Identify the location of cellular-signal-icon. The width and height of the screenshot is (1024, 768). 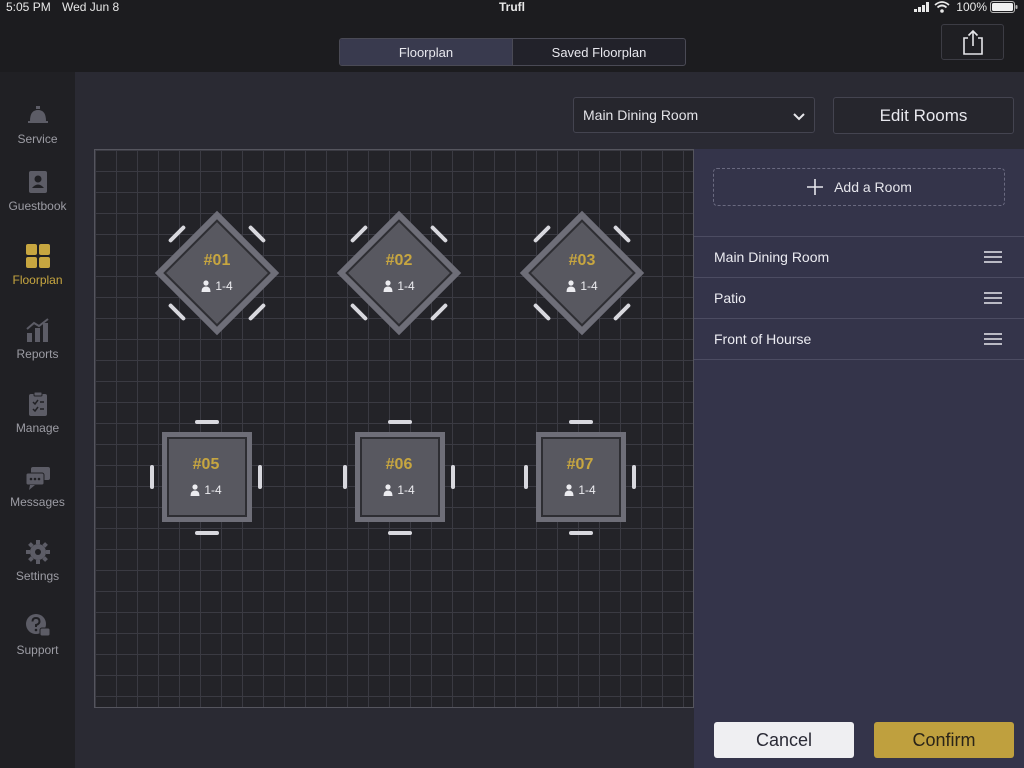
(921, 7).